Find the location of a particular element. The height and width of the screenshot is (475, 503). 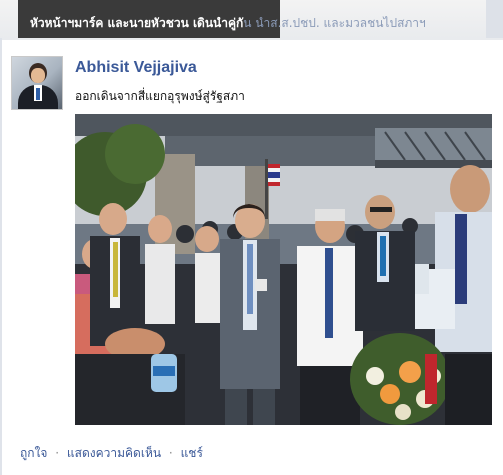

post-actions: ถูกใจ · แสดงความคิดเห็น · แชร์ is located at coordinates (111, 453).